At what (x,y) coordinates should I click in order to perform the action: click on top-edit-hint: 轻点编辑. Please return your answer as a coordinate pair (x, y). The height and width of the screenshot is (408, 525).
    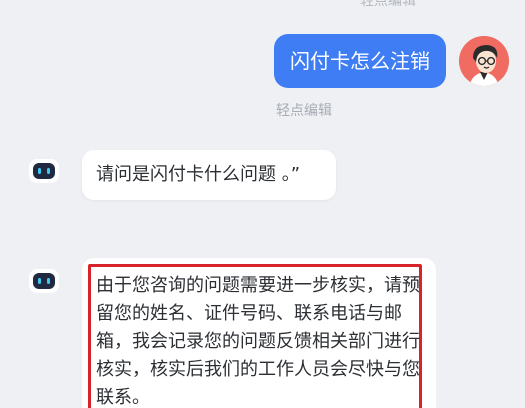
    Looking at the image, I should click on (388, 5).